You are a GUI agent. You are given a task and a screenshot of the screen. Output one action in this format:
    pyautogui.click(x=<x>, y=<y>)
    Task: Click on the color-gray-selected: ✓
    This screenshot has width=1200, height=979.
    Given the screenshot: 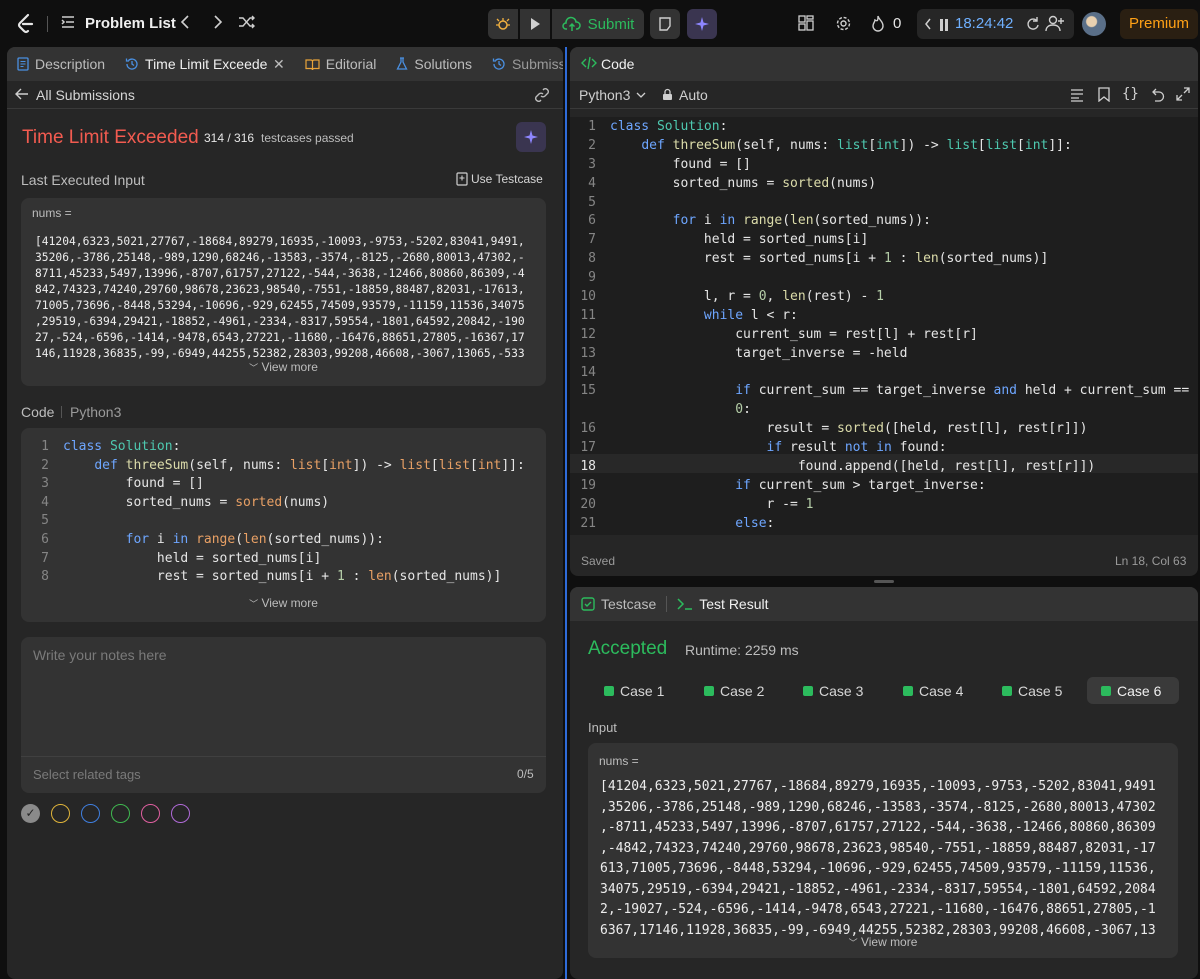 What is the action you would take?
    pyautogui.click(x=30, y=813)
    